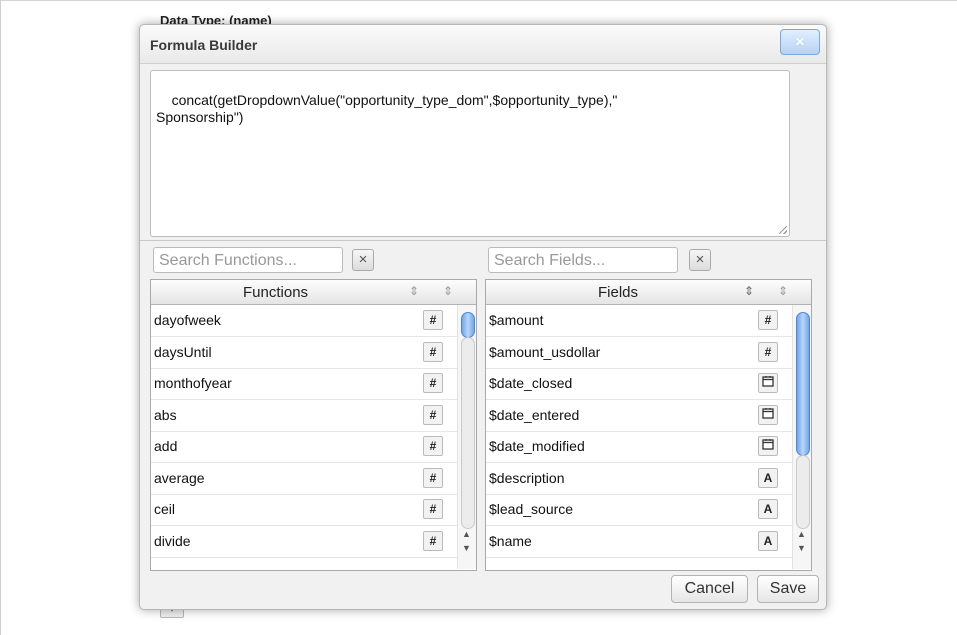  I want to click on functions-scrollbar: ▲ ▼, so click(466, 437).